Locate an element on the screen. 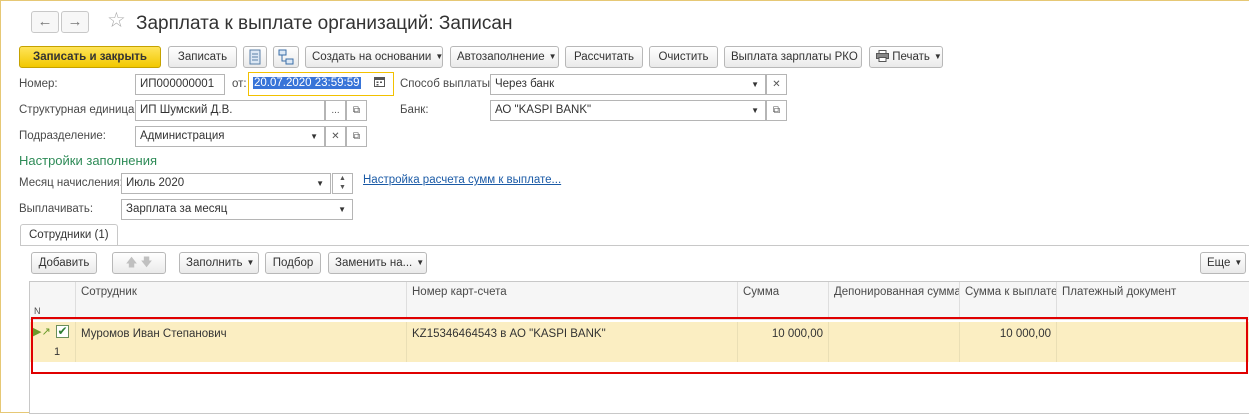  replace-button: Заменить на... ▼ is located at coordinates (377, 263).